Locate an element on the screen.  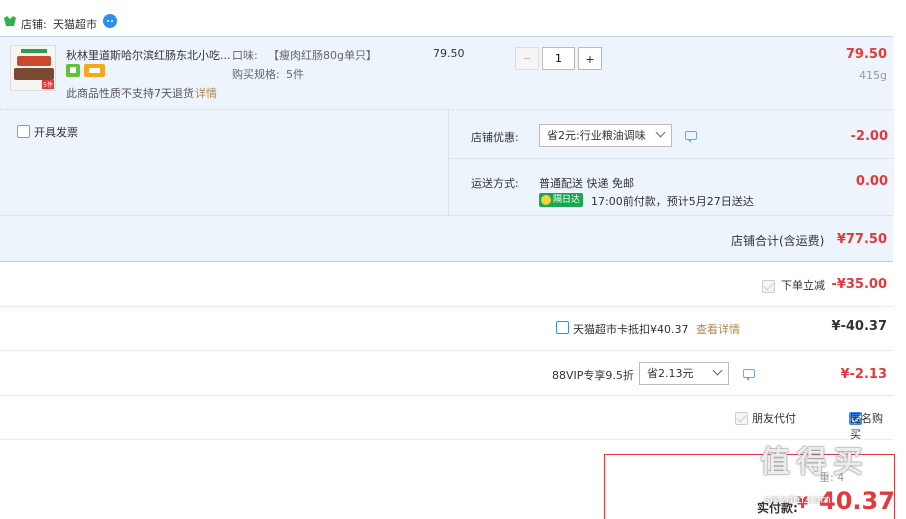
flavor-label: 口味: is located at coordinates (245, 55).